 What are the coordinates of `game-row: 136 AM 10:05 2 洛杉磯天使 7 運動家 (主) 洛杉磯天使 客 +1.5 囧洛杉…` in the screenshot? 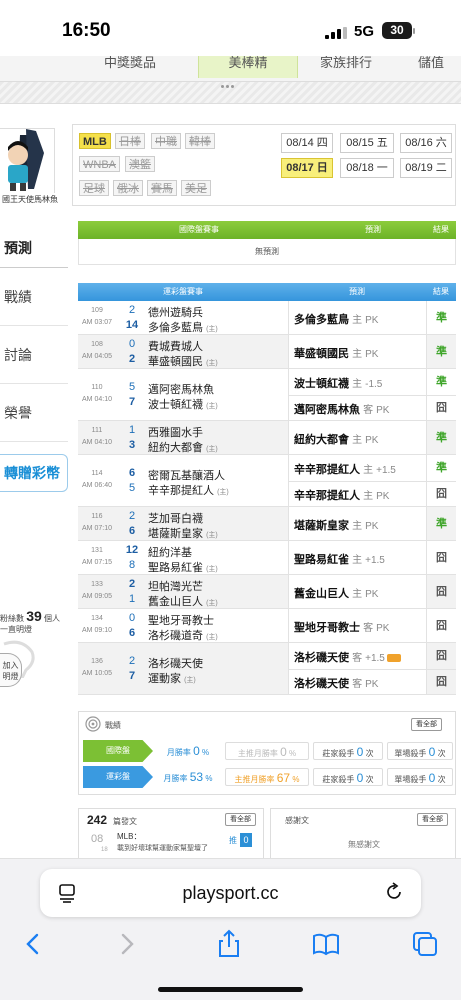 It's located at (267, 669).